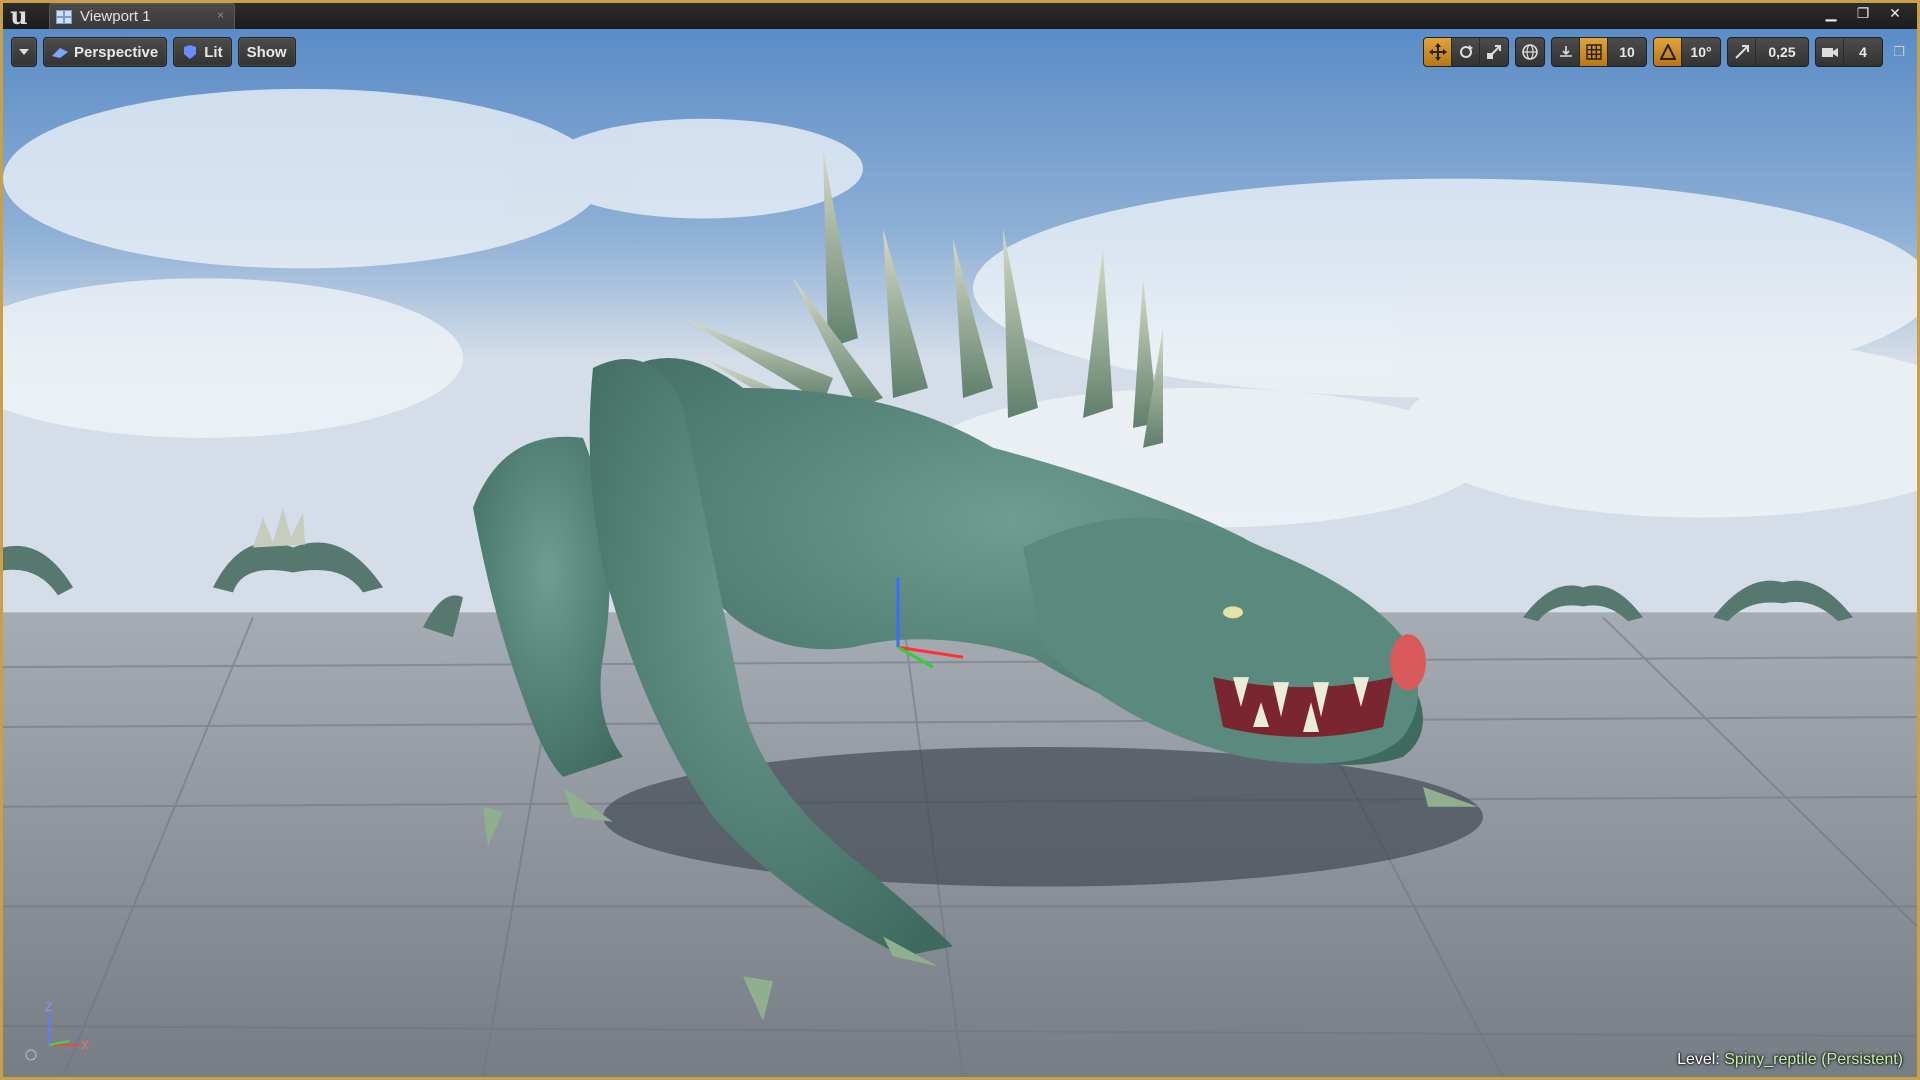 This screenshot has height=1080, width=1920. I want to click on rotation-snap-value: 10°, so click(1701, 52).